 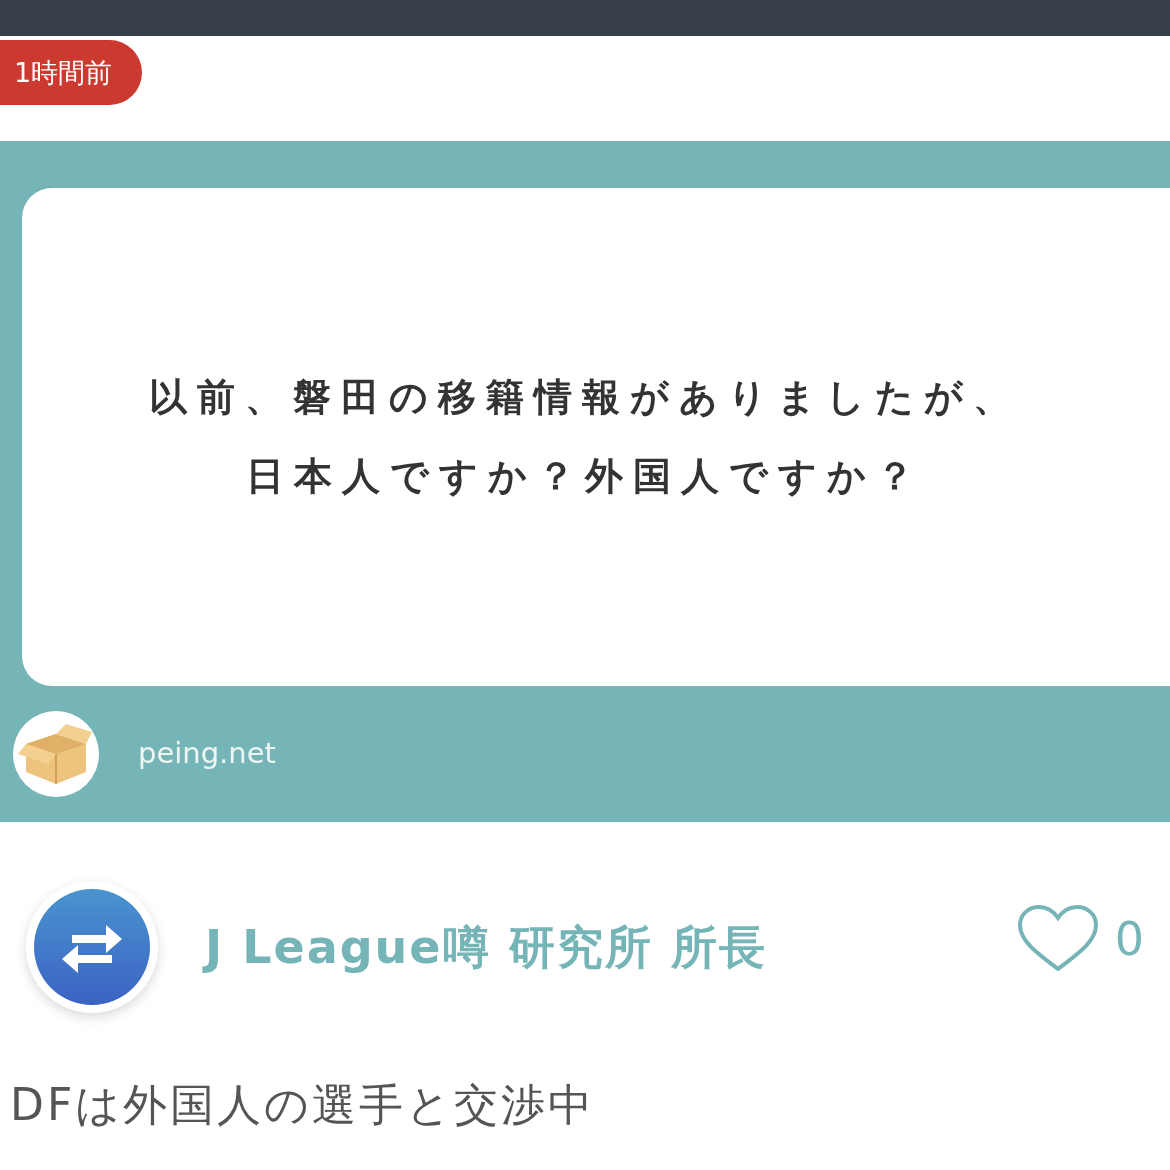 I want to click on box-icon, so click(x=56, y=753).